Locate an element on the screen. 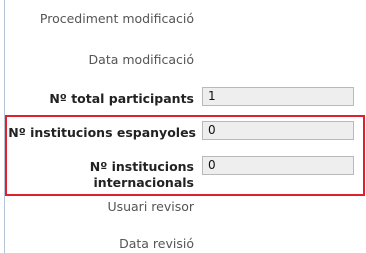 The height and width of the screenshot is (253, 366). usuari-revisor-label: Usuari revisor is located at coordinates (150, 206).